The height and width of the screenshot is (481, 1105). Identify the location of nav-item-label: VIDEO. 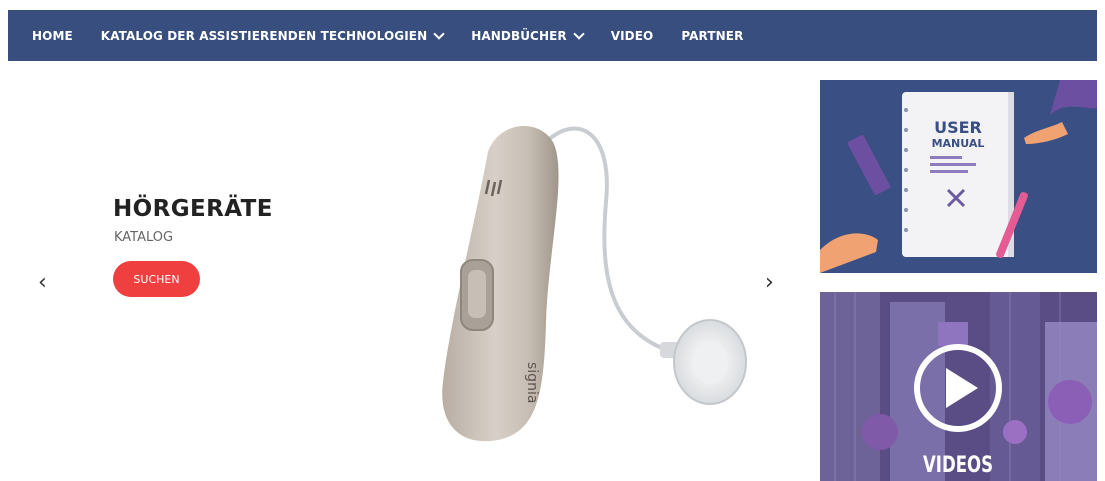
(632, 35).